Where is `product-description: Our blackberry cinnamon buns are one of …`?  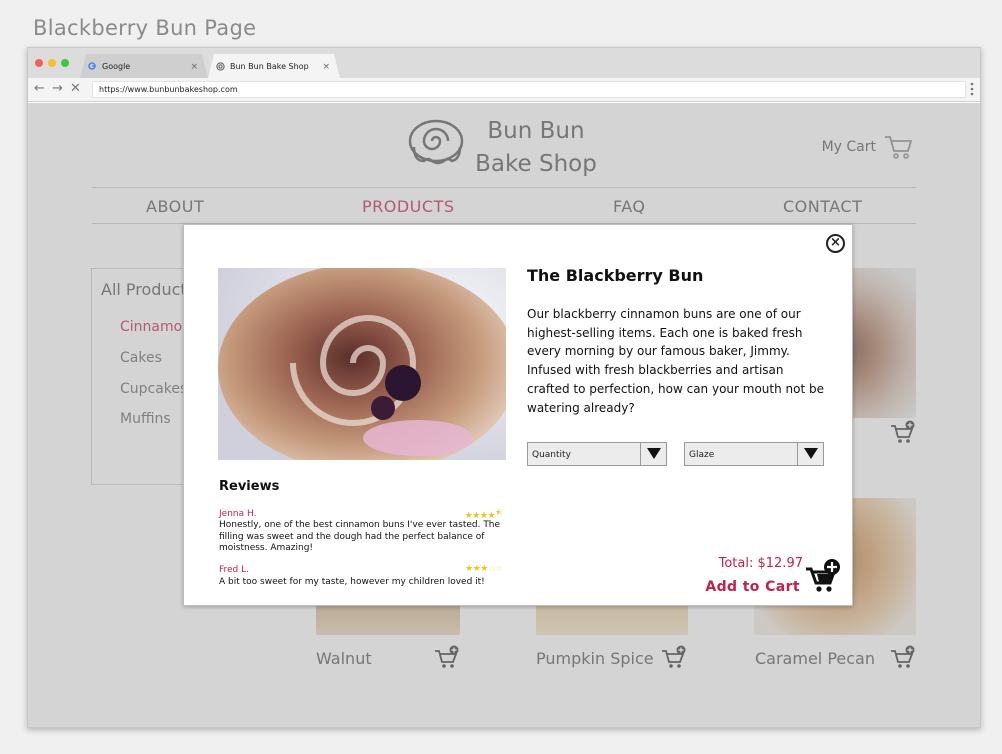
product-description: Our blackberry cinnamon buns are one of … is located at coordinates (676, 361).